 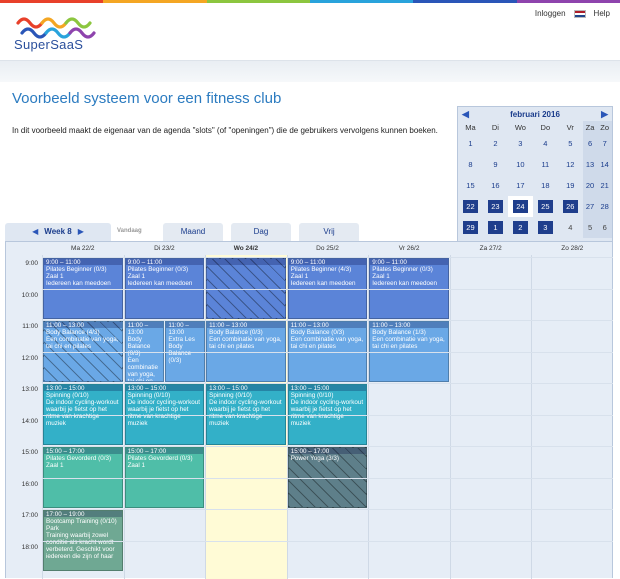 What do you see at coordinates (35, 231) in the screenshot?
I see `prev-week-icon: ◀` at bounding box center [35, 231].